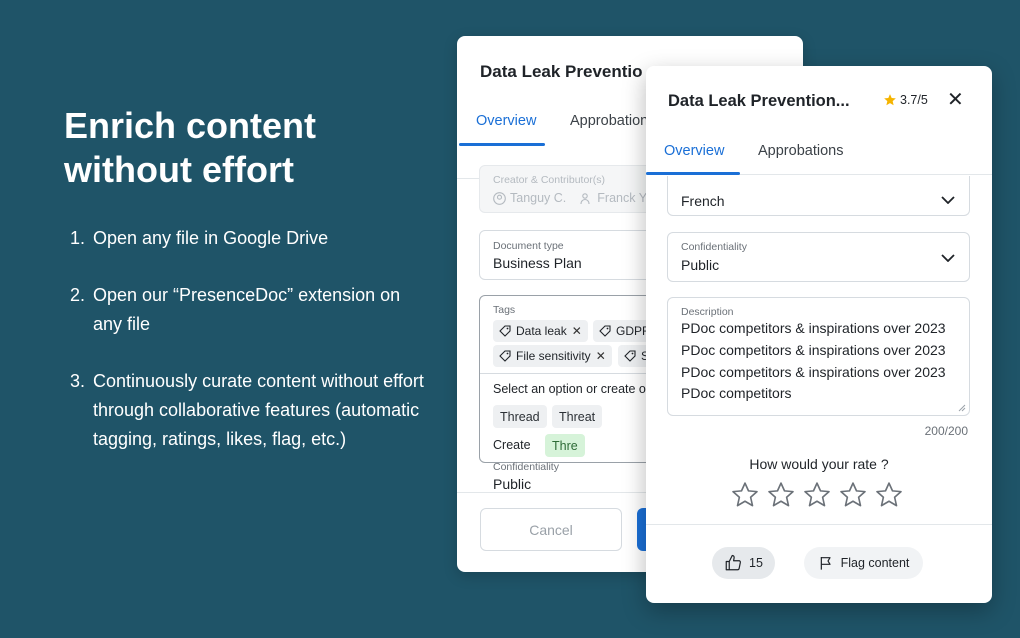 Image resolution: width=1020 pixels, height=638 pixels. I want to click on field-label: Confidentiality, so click(714, 247).